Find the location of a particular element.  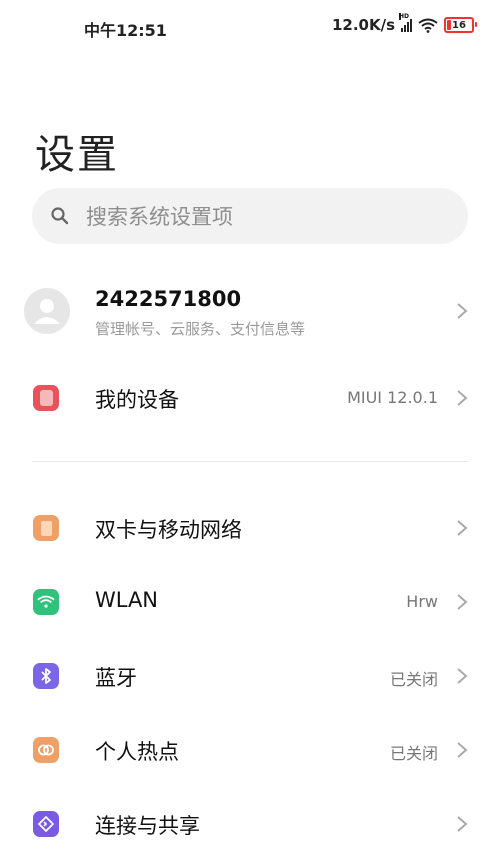

avatar is located at coordinates (47, 311).